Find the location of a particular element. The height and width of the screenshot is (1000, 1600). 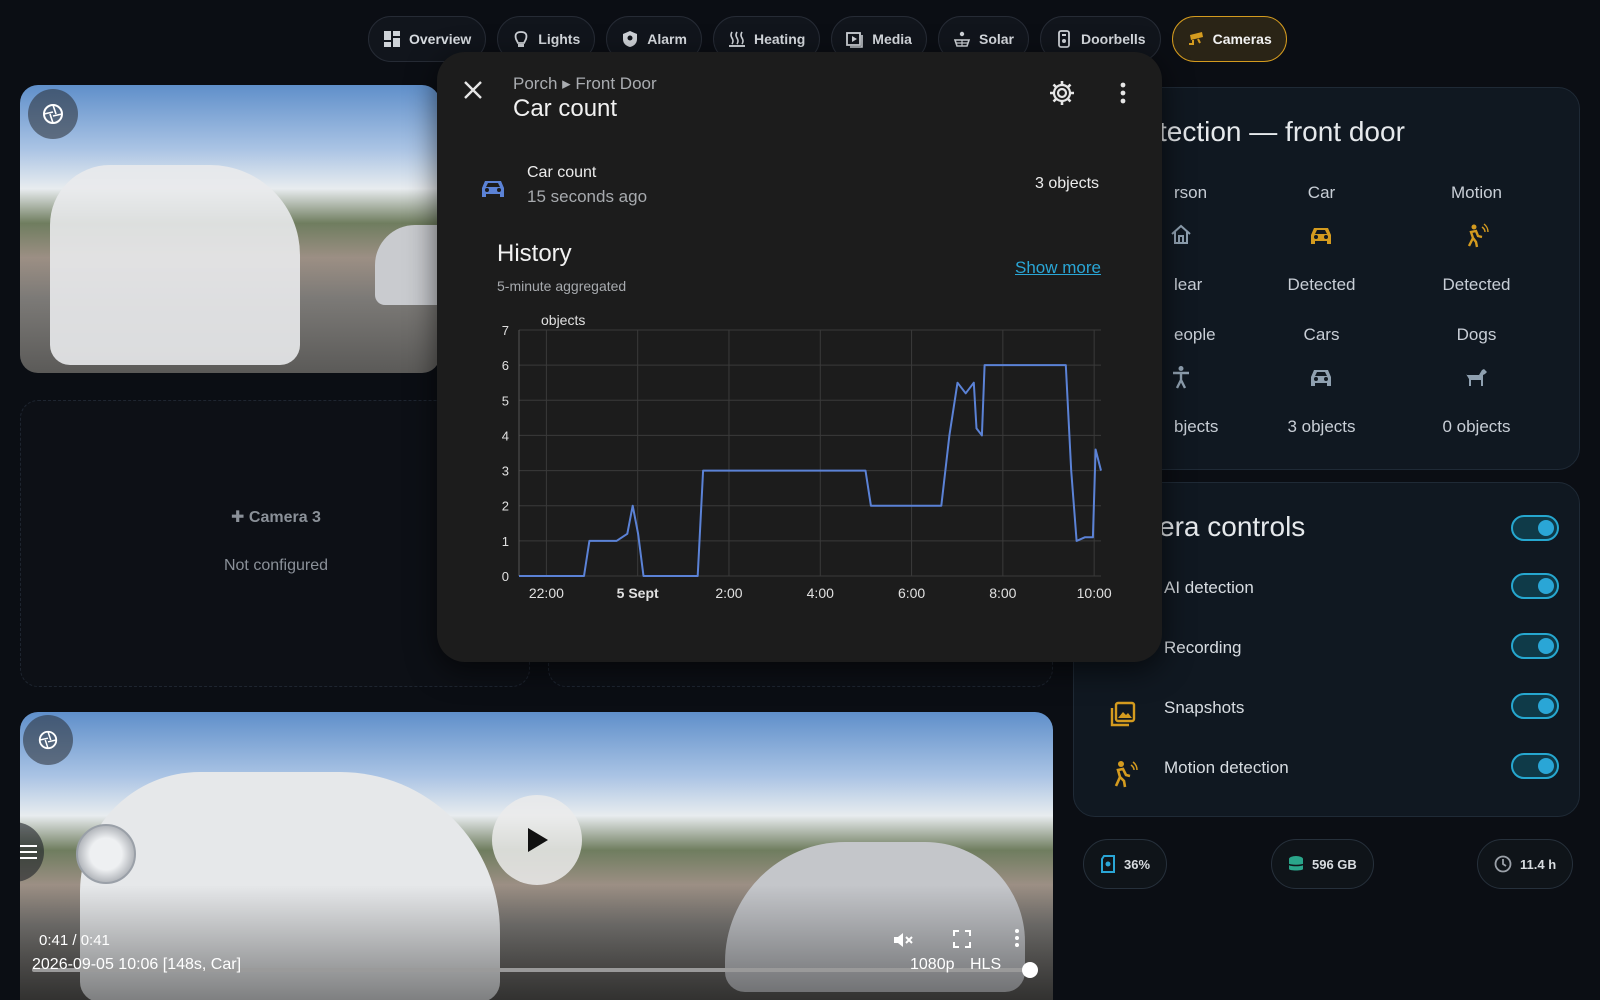

entity-row: Car count 15 seconds ago 3 objects is located at coordinates (799, 192).